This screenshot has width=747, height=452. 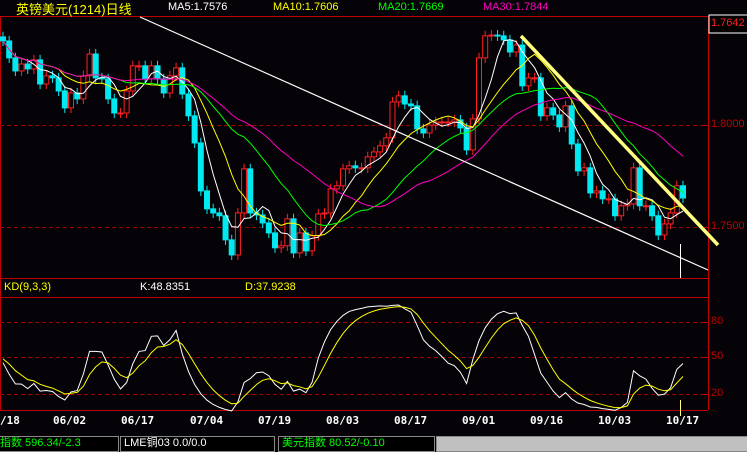 I want to click on ma10-label: MA10:1.7606, so click(x=306, y=7).